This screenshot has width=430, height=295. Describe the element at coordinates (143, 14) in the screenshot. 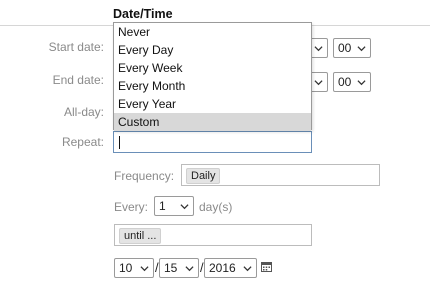

I see `section-title: Date/Time` at that location.